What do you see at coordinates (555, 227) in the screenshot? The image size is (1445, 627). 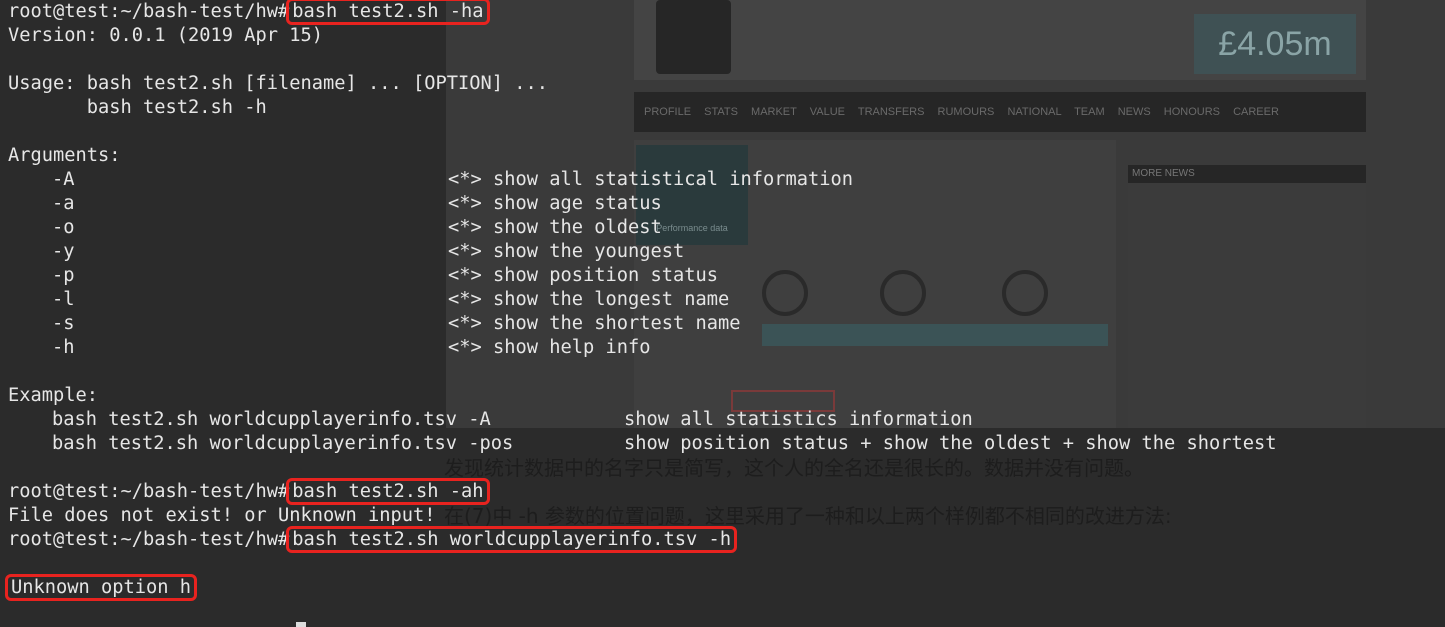 I see `arg-desc: <*> show the oldest` at bounding box center [555, 227].